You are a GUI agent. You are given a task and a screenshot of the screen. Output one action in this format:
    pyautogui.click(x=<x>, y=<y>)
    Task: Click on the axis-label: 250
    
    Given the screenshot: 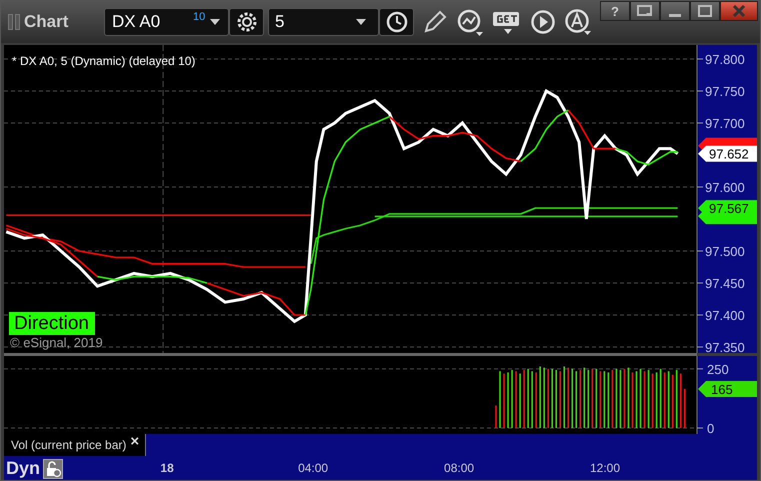 What is the action you would take?
    pyautogui.click(x=718, y=369)
    